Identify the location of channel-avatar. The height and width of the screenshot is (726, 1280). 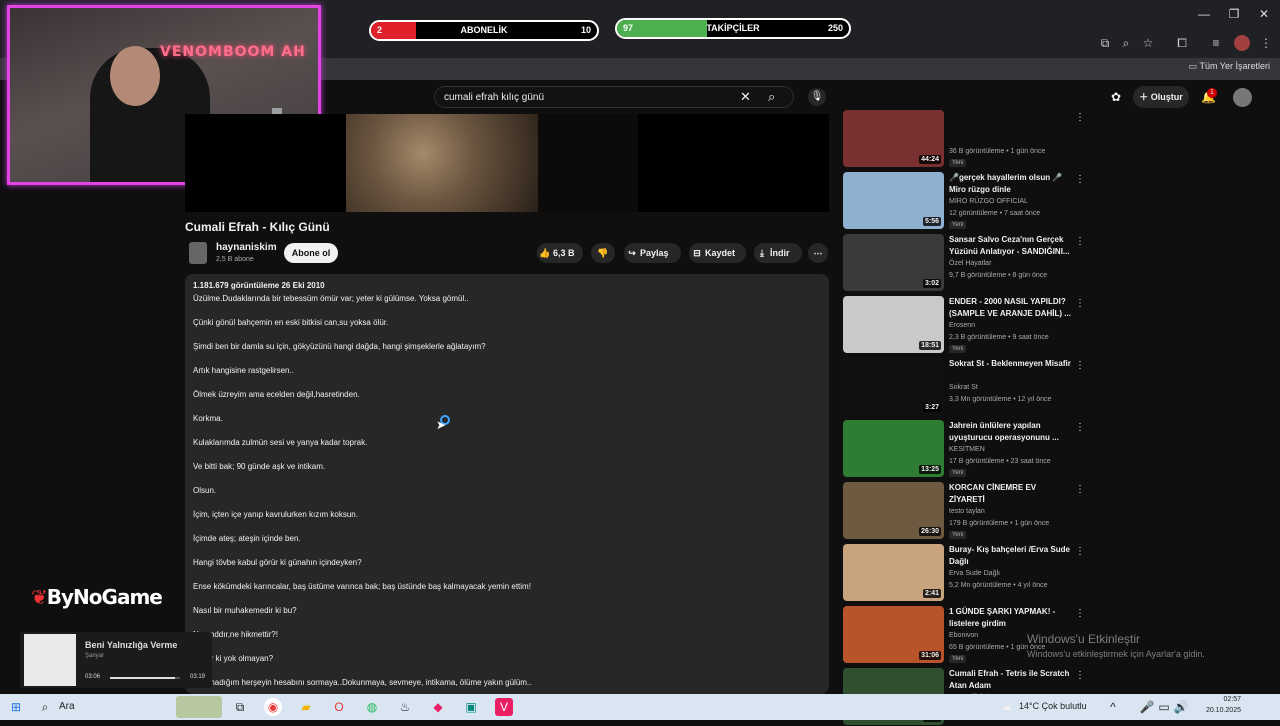
(198, 253).